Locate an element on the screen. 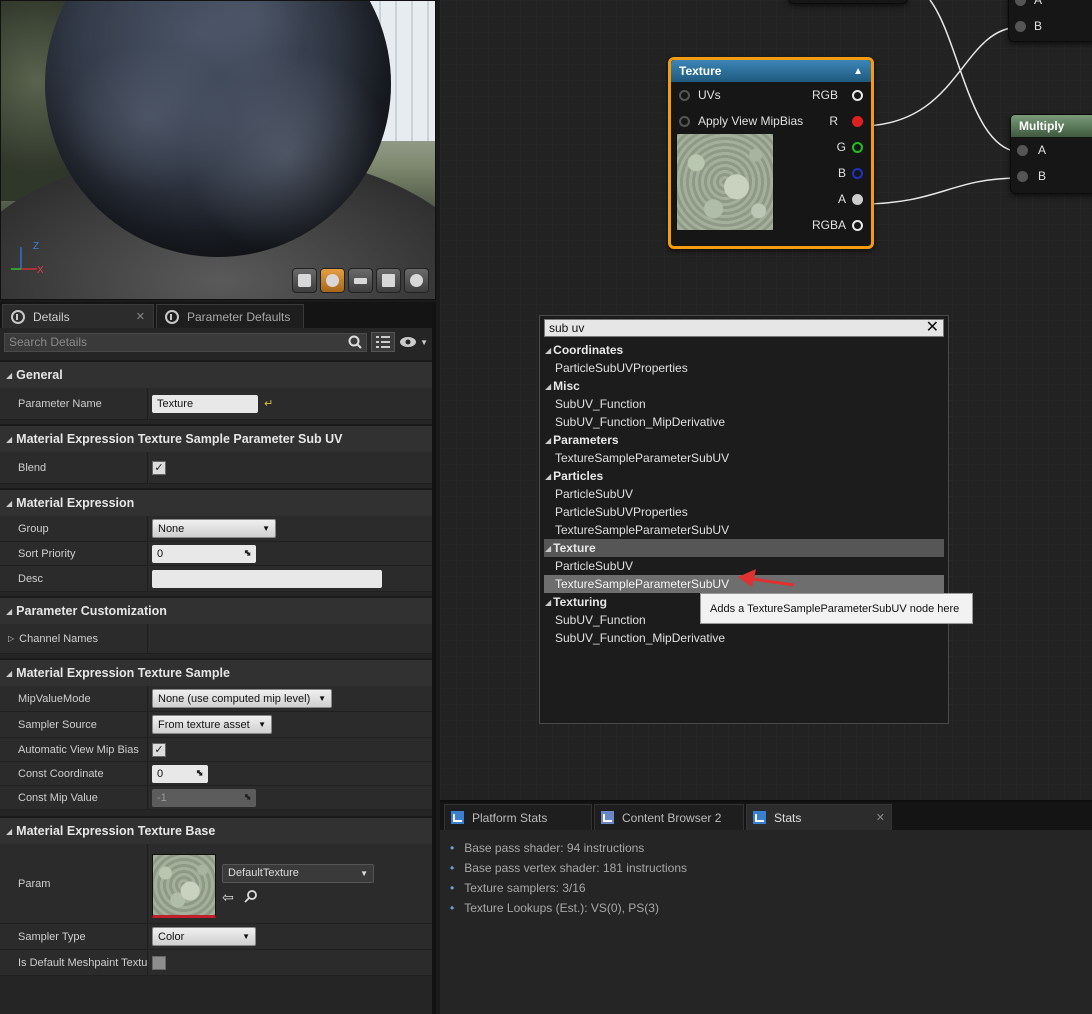  input-pin-b is located at coordinates (1020, 26).